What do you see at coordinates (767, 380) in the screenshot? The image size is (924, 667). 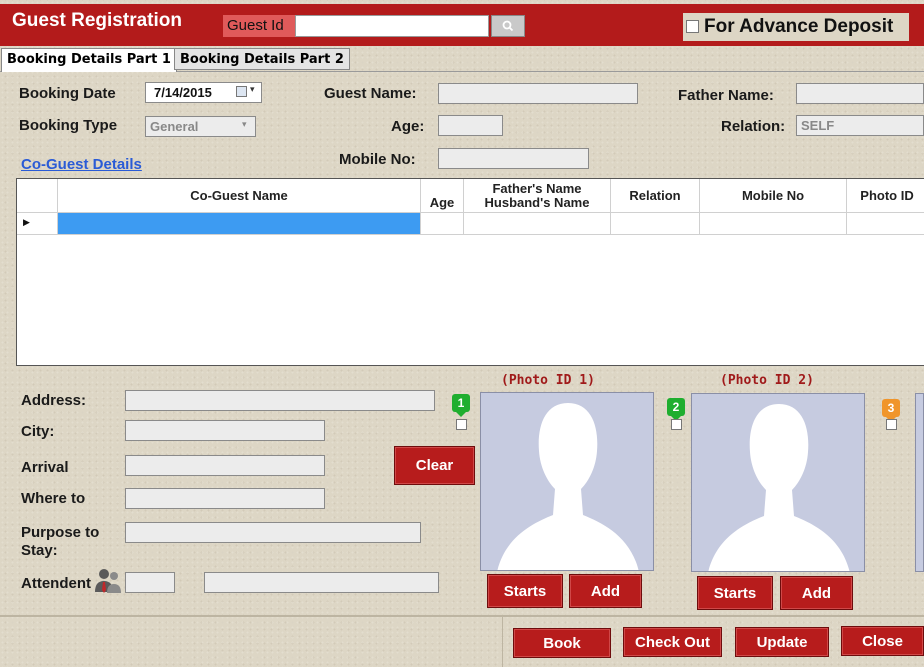 I see `photo-id-2-title: (Photo ID 2)` at bounding box center [767, 380].